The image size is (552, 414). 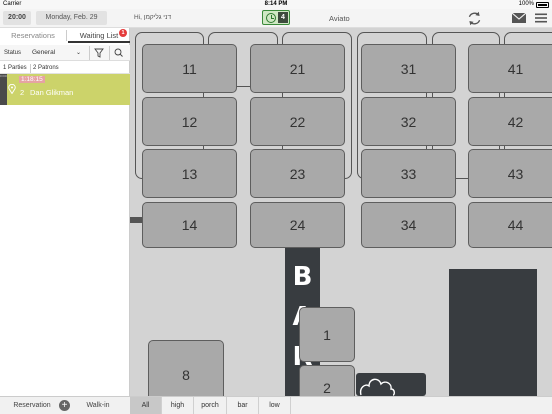 I want to click on clock-icon, so click(x=271, y=18).